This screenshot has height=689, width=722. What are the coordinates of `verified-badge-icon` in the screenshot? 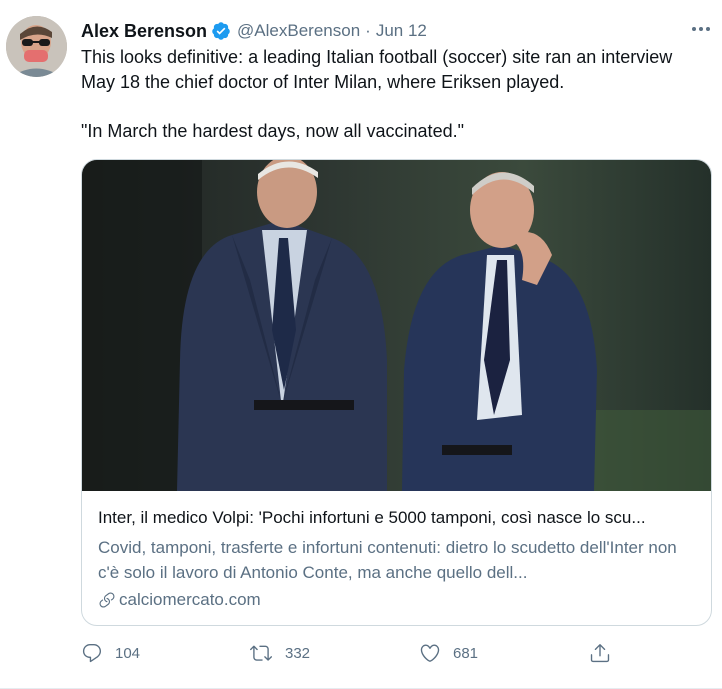 It's located at (221, 31).